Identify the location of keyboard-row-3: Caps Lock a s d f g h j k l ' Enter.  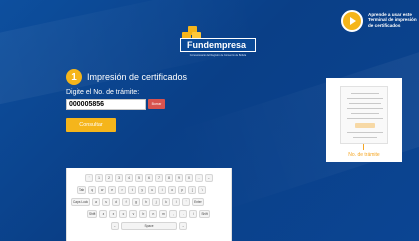
(137, 202).